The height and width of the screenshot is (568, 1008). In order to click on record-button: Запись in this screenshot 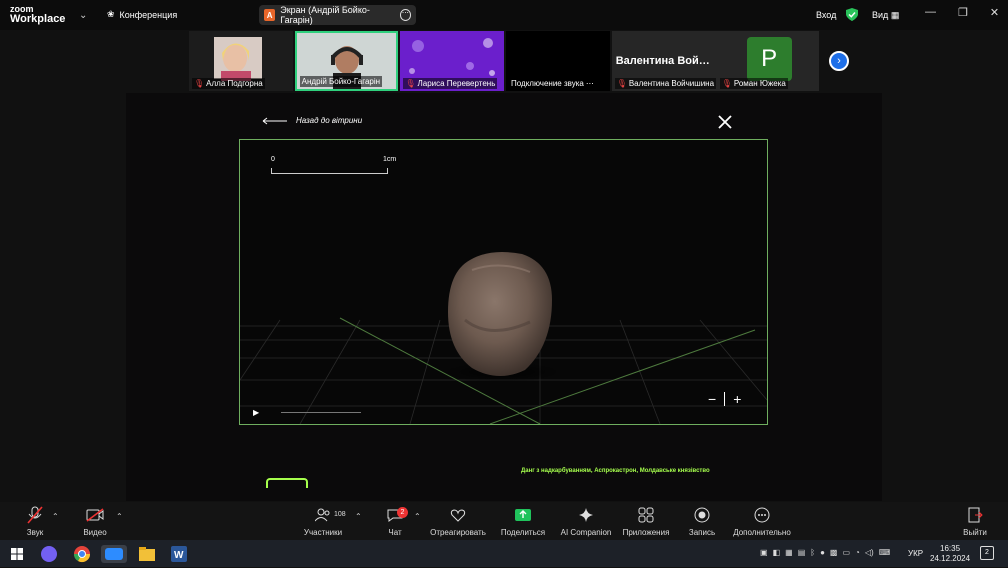, I will do `click(702, 521)`.